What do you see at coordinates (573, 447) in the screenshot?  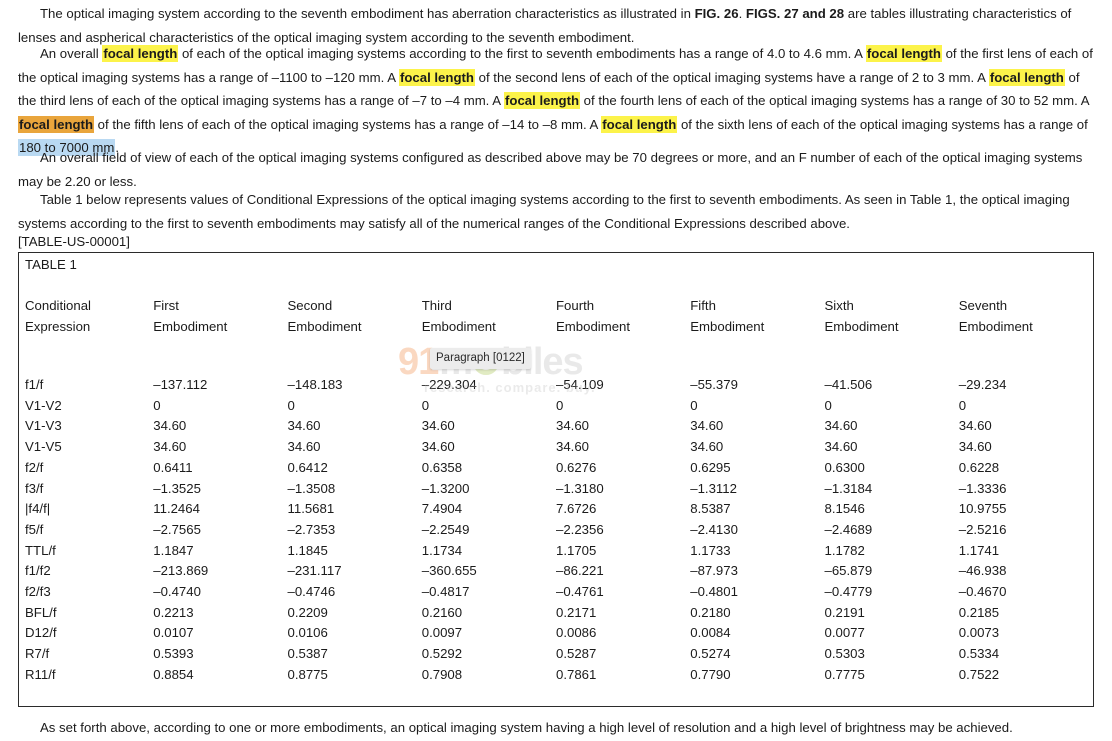 I see `cell-r3-c3: 34.60` at bounding box center [573, 447].